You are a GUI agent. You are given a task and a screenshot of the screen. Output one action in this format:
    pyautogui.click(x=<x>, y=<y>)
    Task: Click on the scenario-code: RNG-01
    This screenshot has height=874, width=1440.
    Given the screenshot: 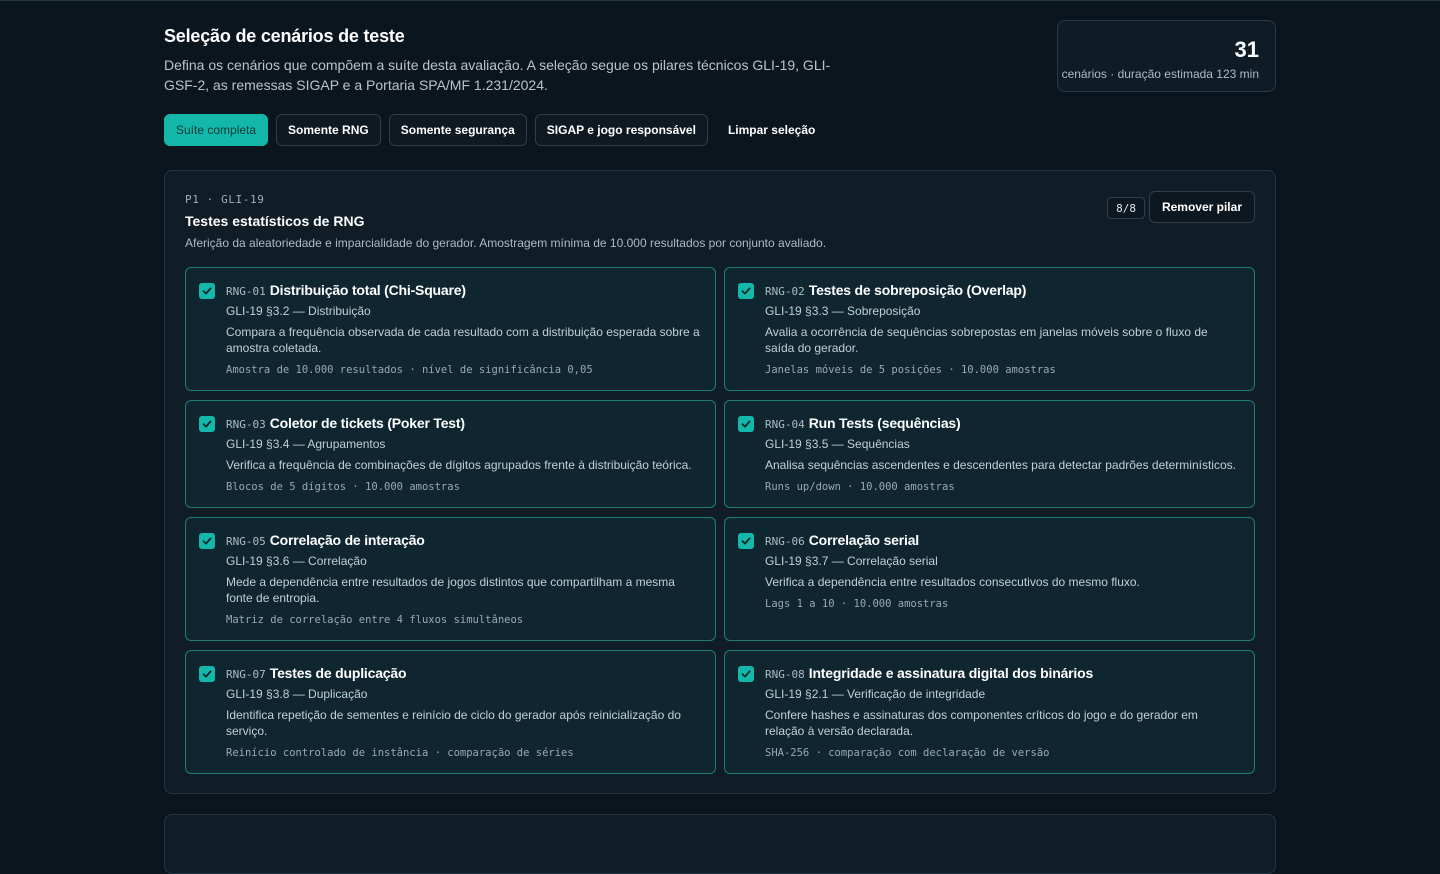 What is the action you would take?
    pyautogui.click(x=246, y=291)
    